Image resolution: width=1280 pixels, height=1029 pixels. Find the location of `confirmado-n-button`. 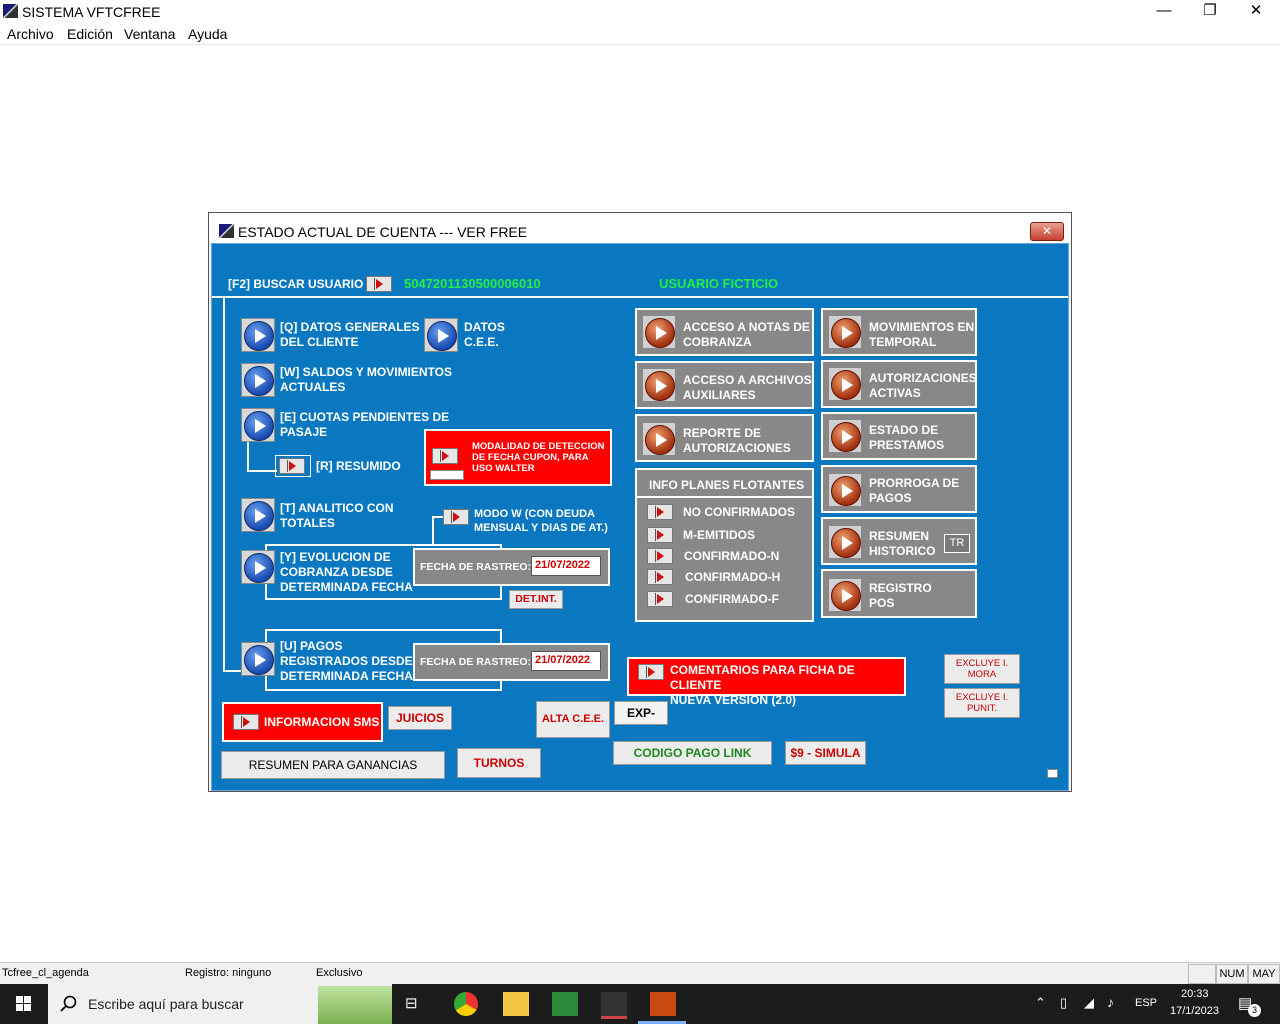

confirmado-n-button is located at coordinates (660, 556).